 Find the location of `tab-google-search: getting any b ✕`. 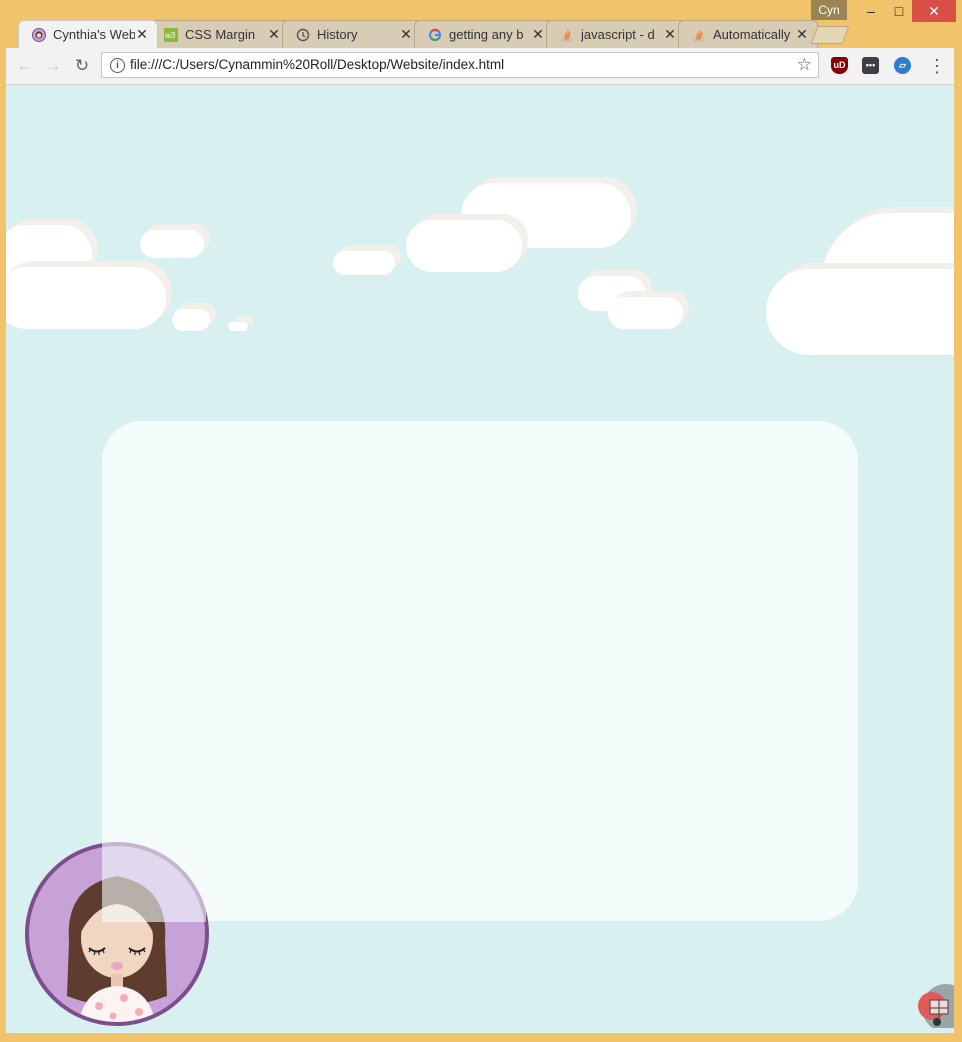

tab-google-search: getting any b ✕ is located at coordinates (484, 34).